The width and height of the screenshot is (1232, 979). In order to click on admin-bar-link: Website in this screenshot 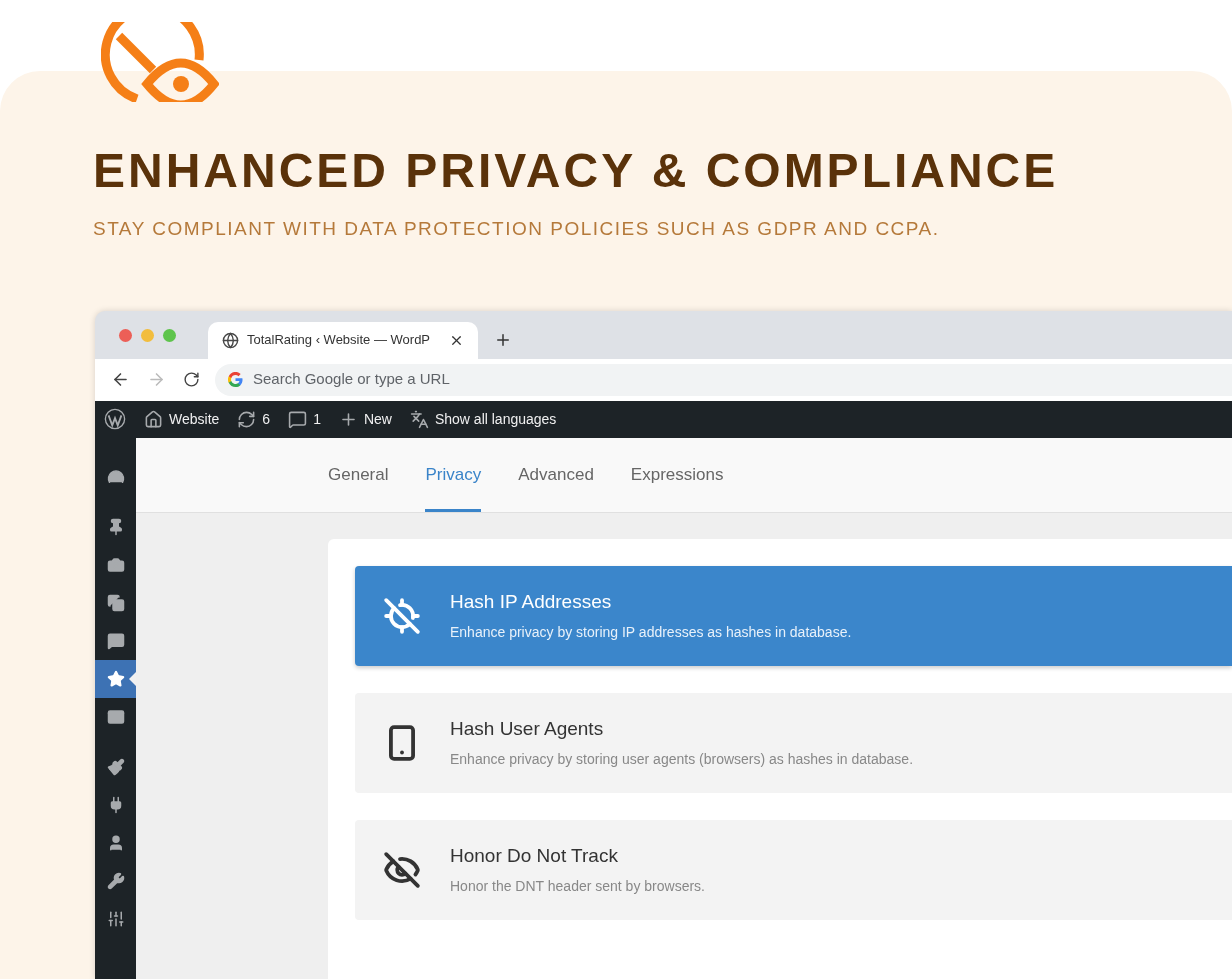, I will do `click(182, 419)`.